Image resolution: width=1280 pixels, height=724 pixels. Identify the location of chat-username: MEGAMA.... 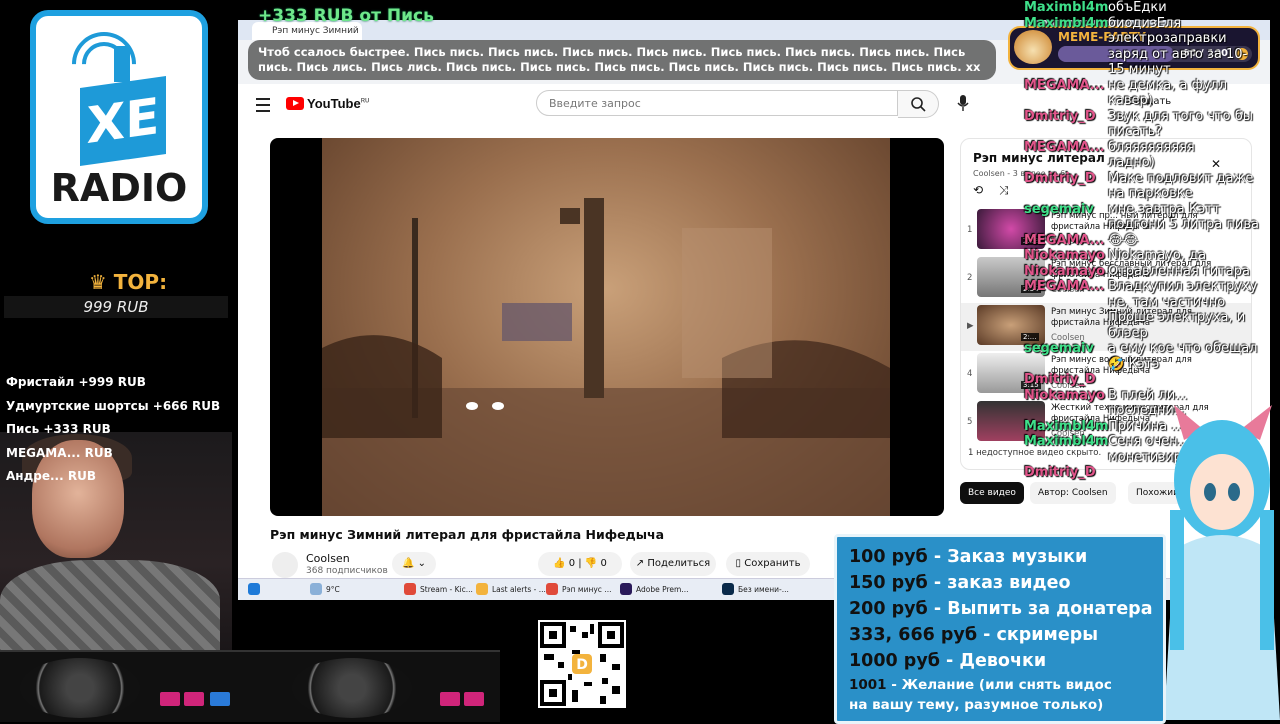
(1064, 286).